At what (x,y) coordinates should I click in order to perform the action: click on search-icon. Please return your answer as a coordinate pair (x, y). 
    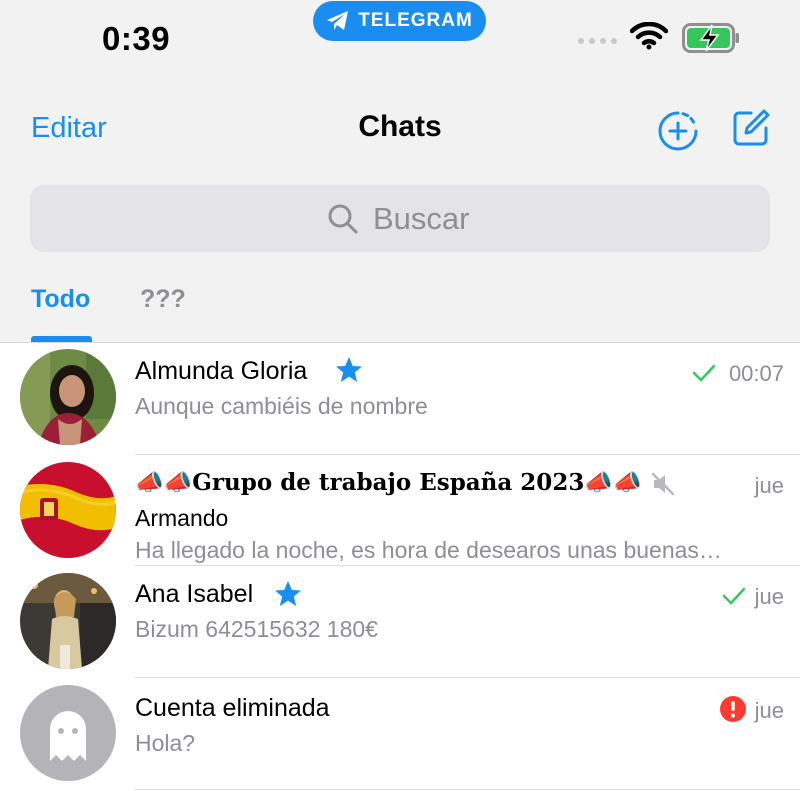
    Looking at the image, I should click on (343, 218).